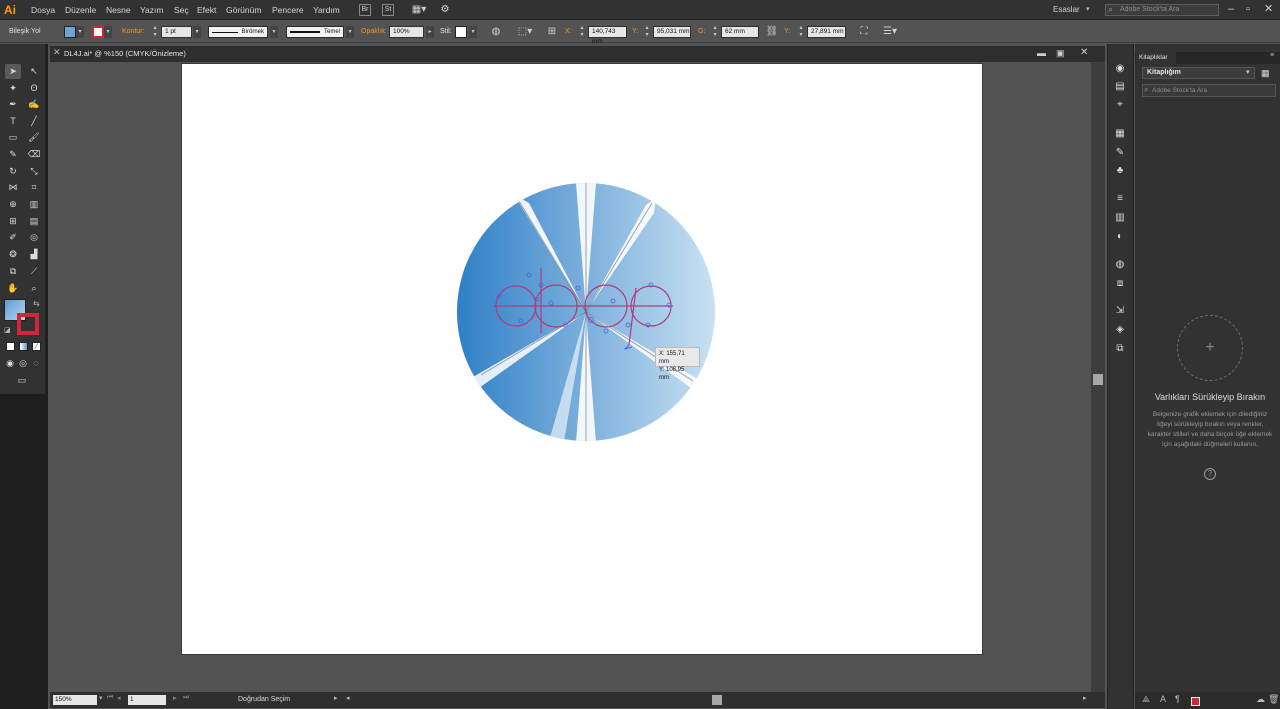 This screenshot has height=709, width=1280. Describe the element at coordinates (1260, 699) in the screenshot. I see `cloud-sync-icon: ☁` at that location.